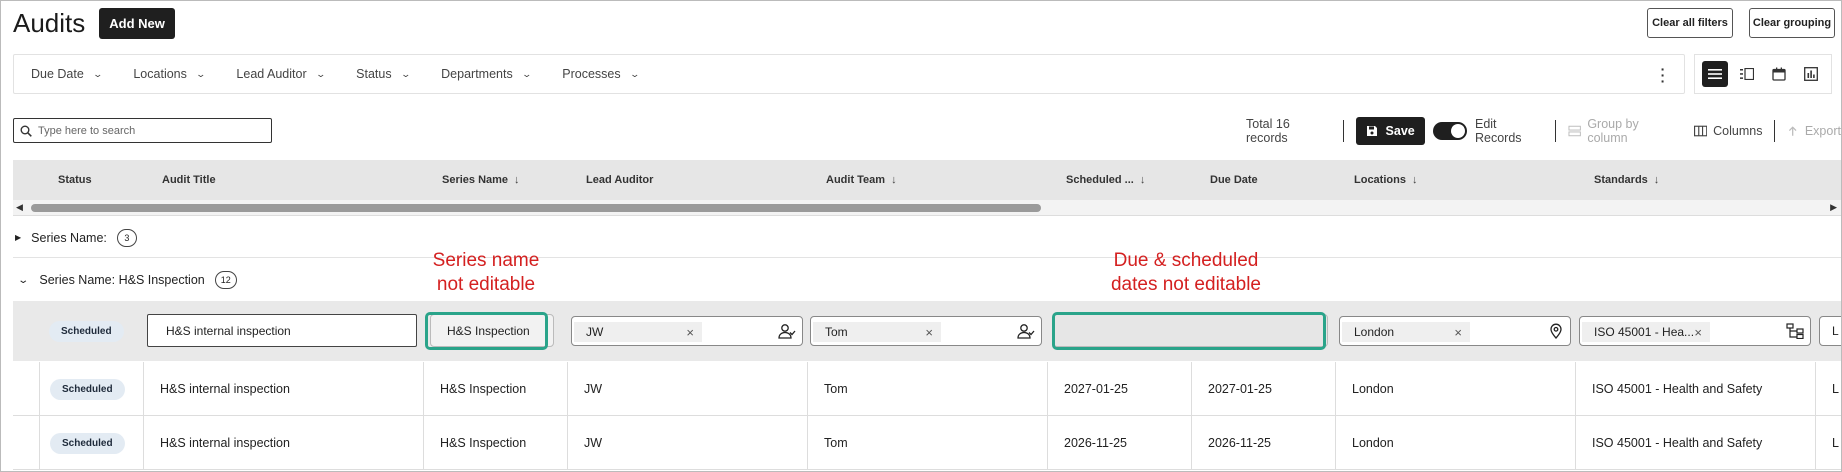 This screenshot has width=1842, height=472. I want to click on col-due-date: Due Date, so click(1234, 180).